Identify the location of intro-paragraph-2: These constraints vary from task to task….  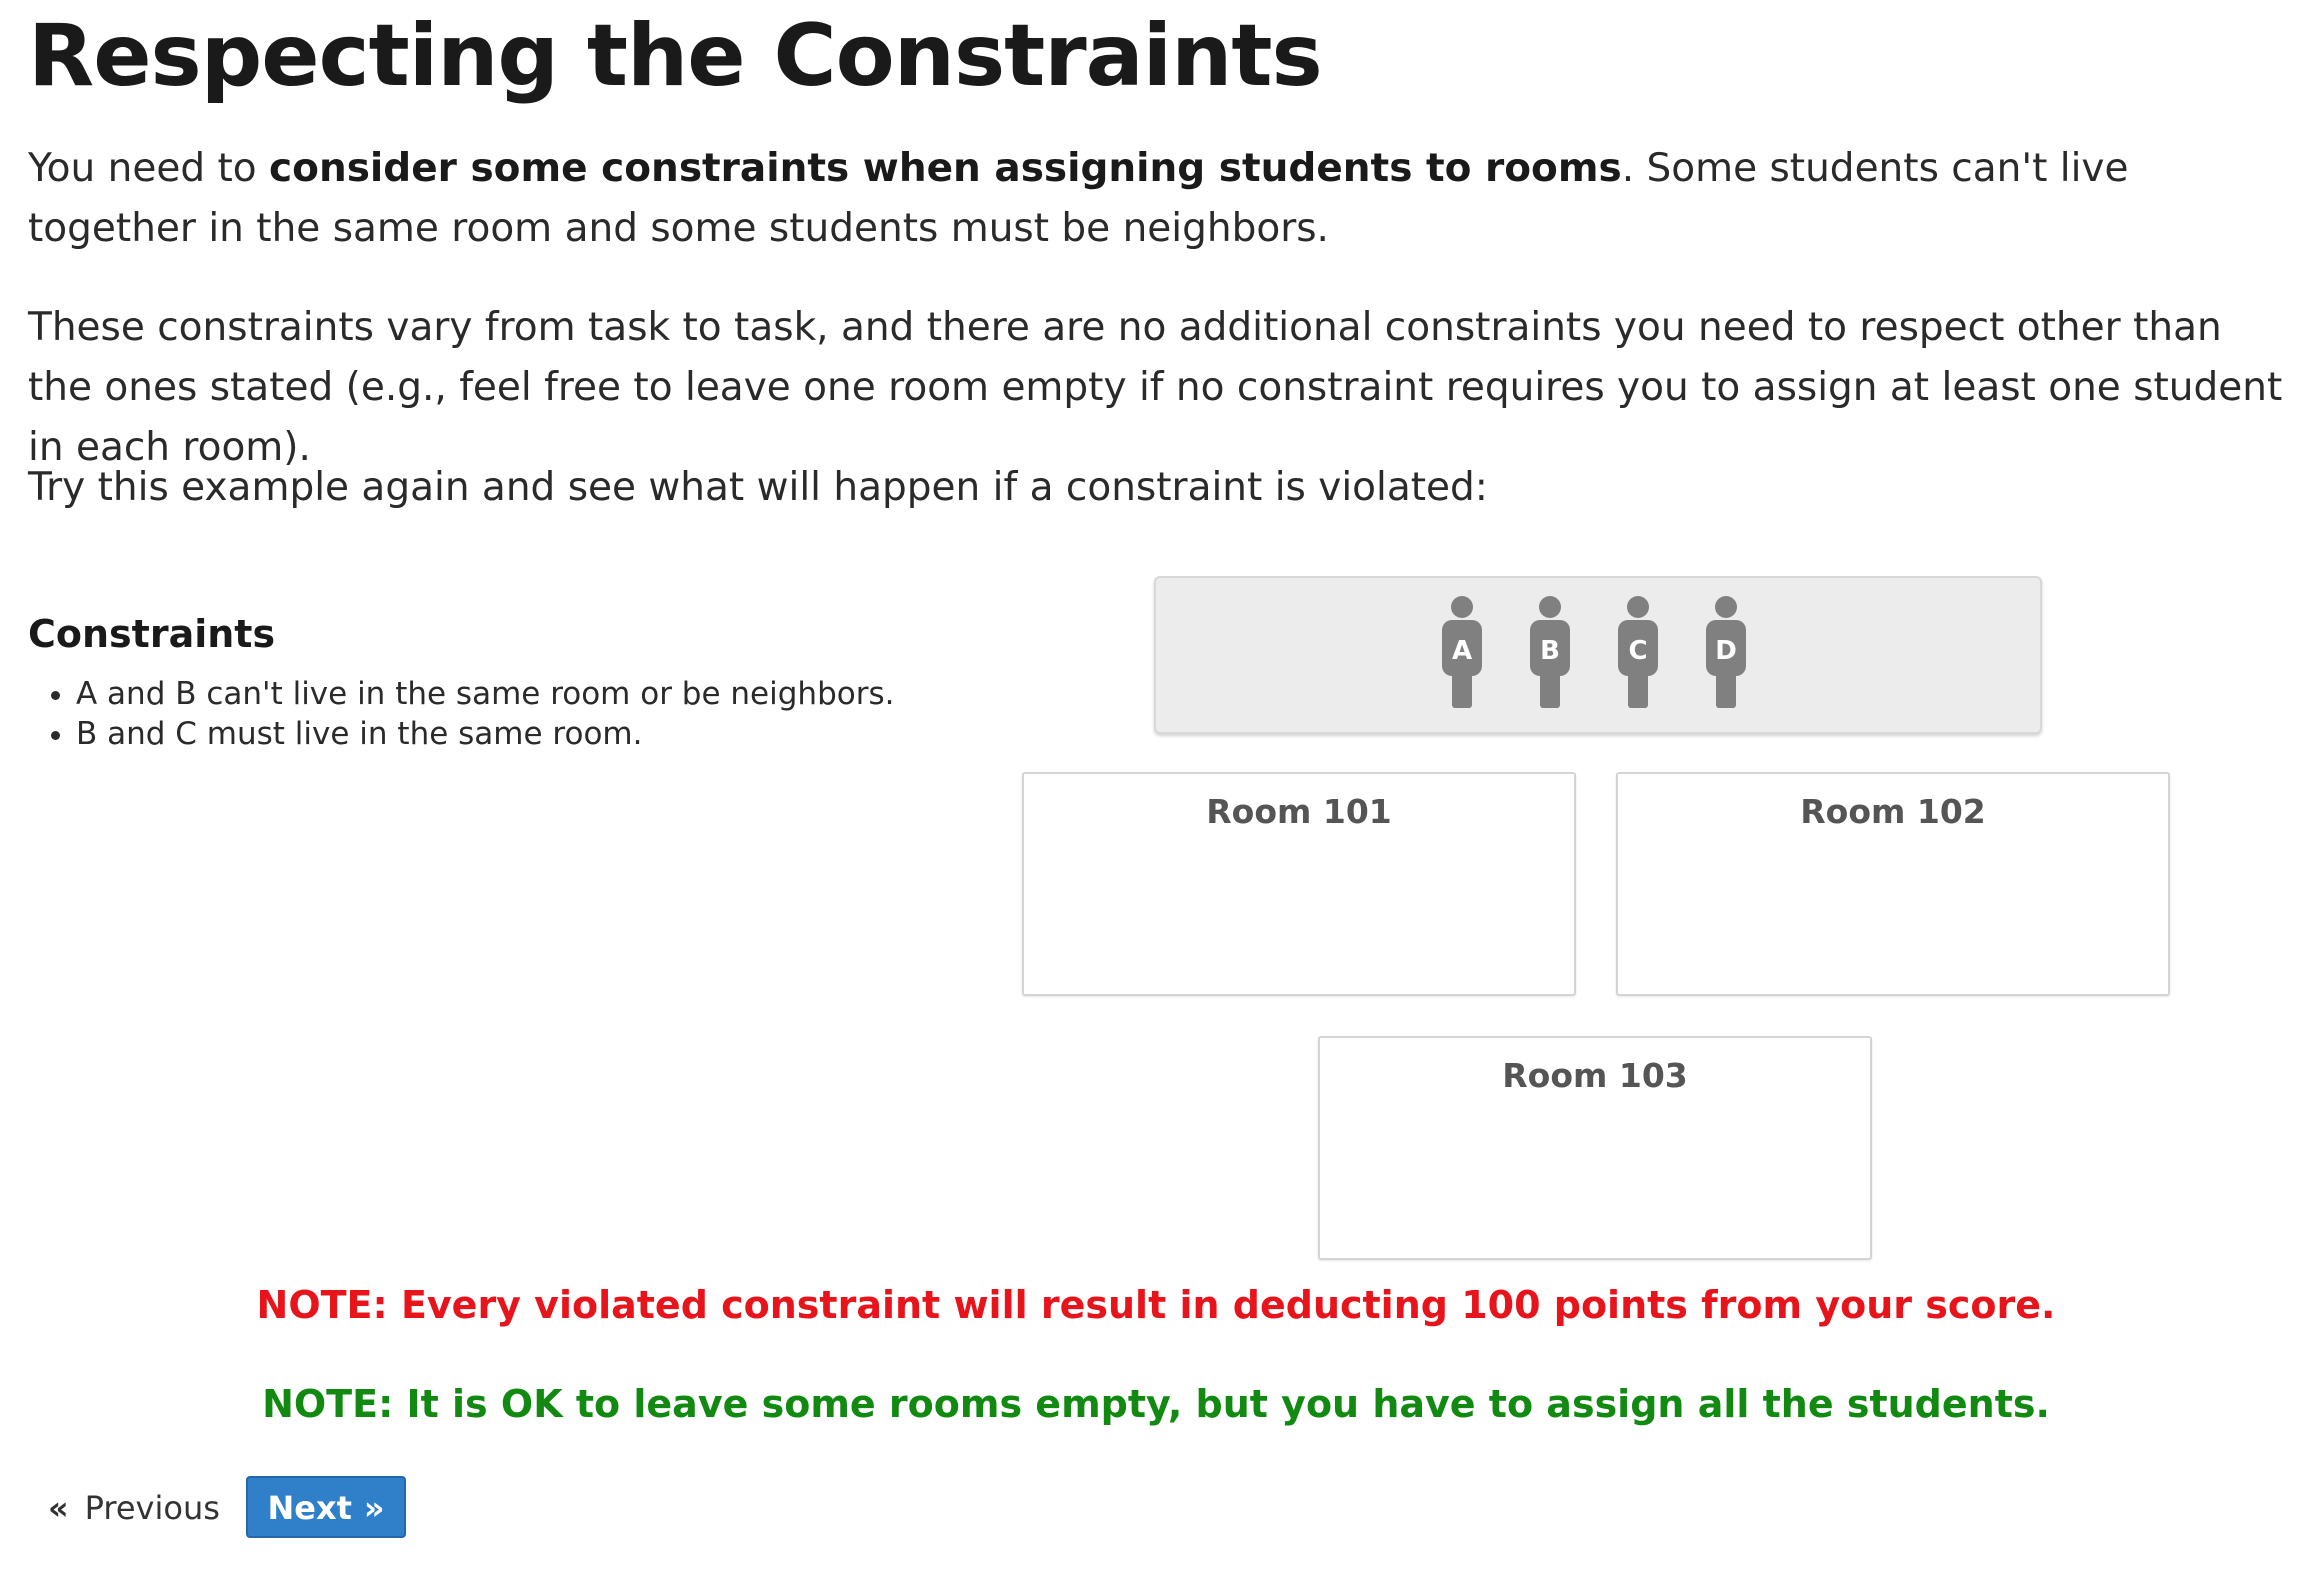
(1155, 387).